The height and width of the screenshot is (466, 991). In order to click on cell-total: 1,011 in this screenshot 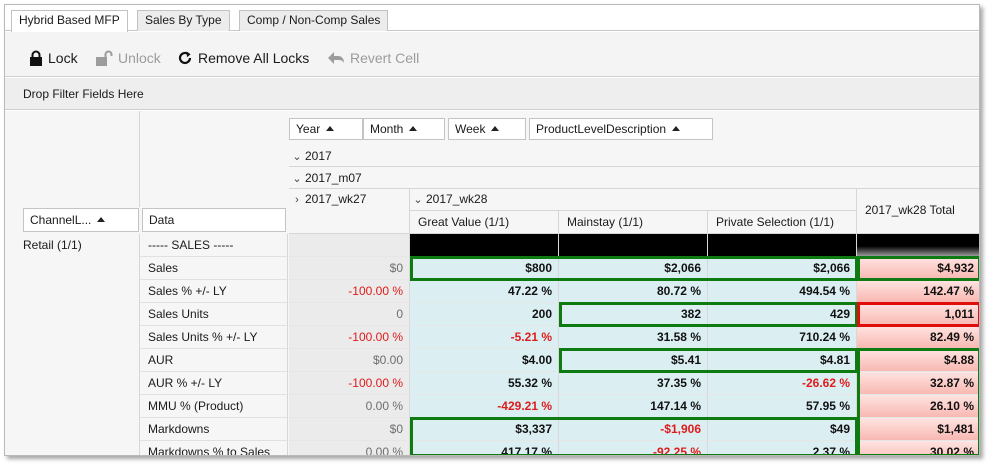, I will do `click(918, 314)`.